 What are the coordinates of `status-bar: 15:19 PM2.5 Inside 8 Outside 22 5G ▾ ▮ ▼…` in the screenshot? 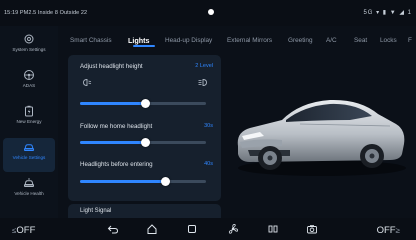 It's located at (208, 13).